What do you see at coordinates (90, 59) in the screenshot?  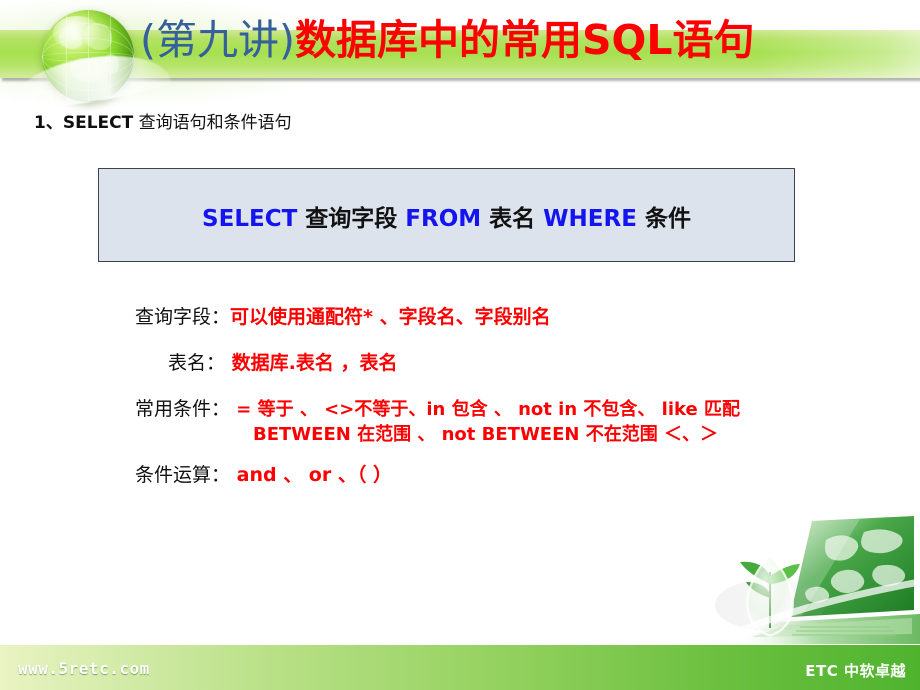 I see `globe-logo` at bounding box center [90, 59].